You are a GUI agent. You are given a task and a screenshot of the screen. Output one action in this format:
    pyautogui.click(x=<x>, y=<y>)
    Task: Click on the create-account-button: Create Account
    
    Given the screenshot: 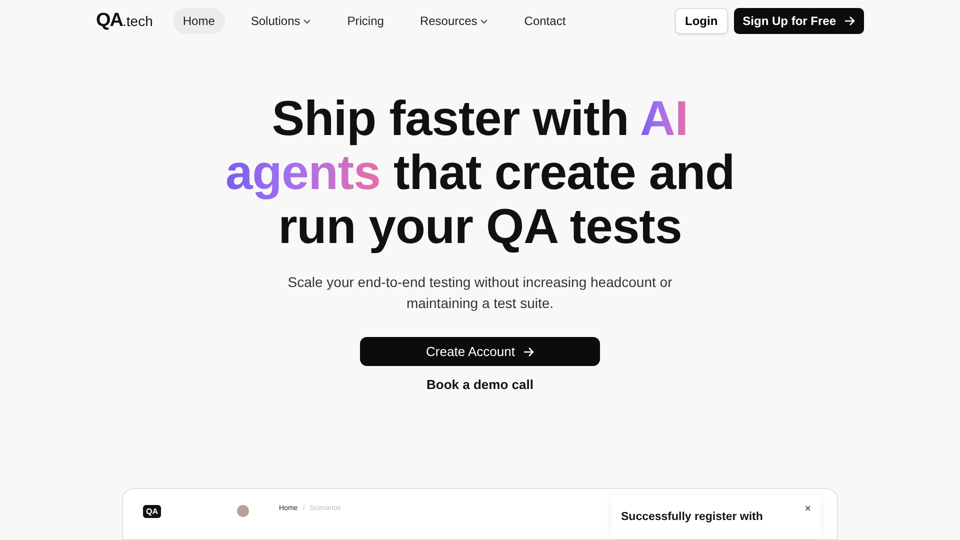 What is the action you would take?
    pyautogui.click(x=480, y=351)
    